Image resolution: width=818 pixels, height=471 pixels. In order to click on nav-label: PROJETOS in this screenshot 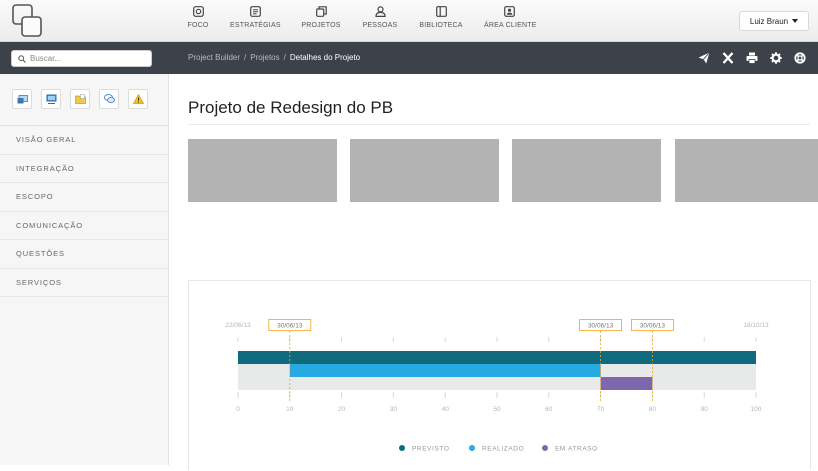, I will do `click(321, 25)`.